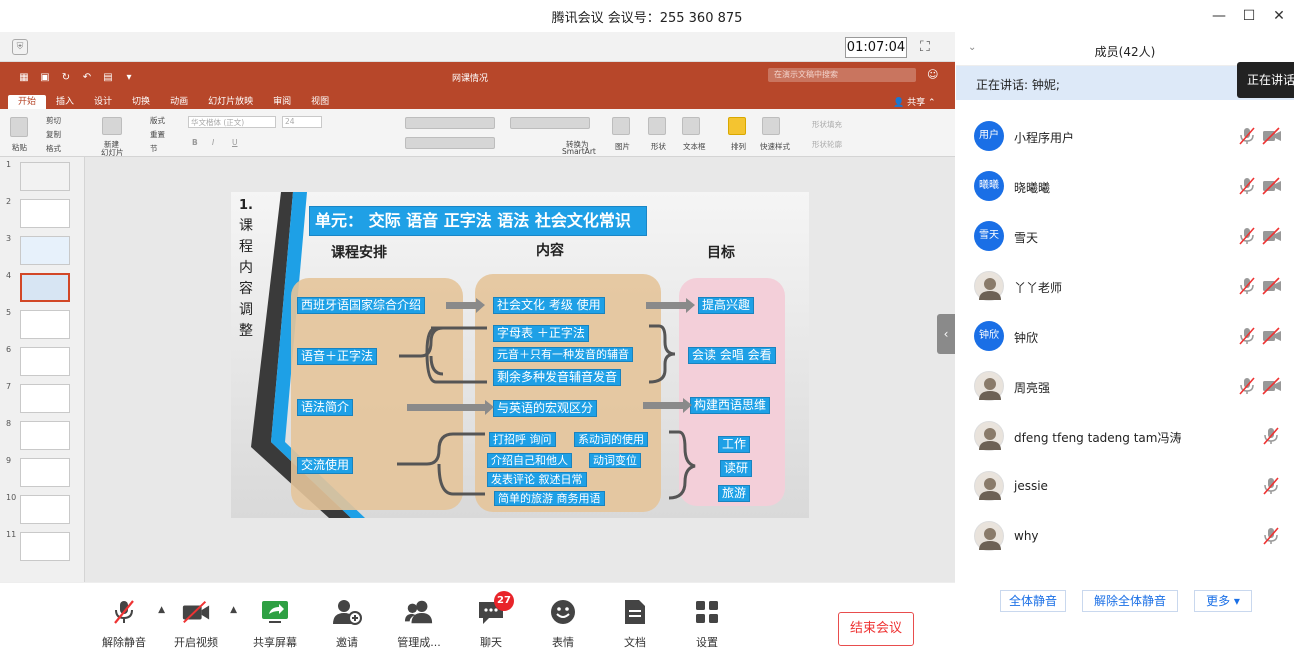  What do you see at coordinates (1125, 537) in the screenshot?
I see `member-row: why` at bounding box center [1125, 537].